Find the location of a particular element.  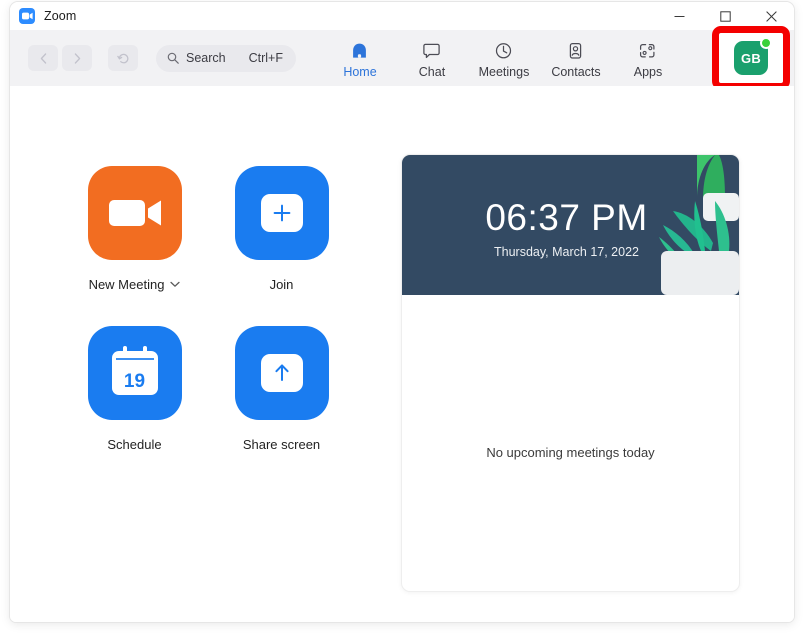

apps-frame-icon is located at coordinates (647, 51).